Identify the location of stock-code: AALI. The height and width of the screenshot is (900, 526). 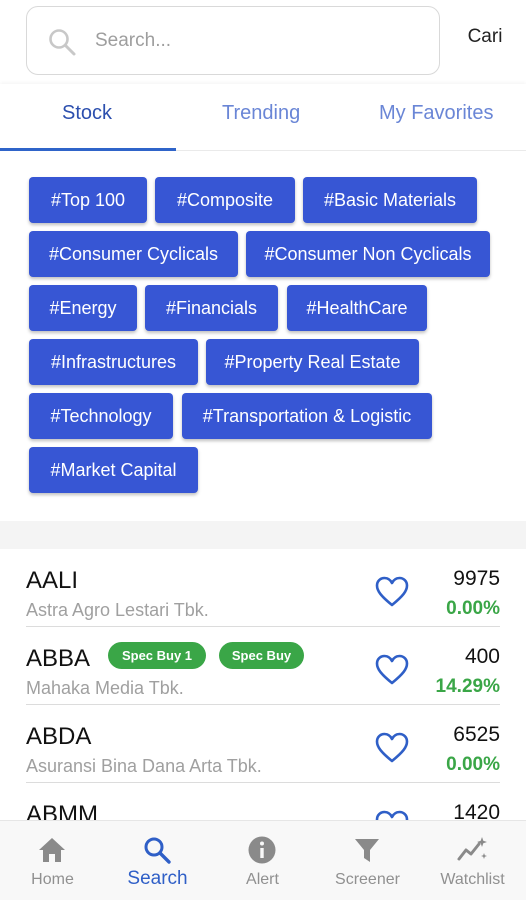
(52, 580).